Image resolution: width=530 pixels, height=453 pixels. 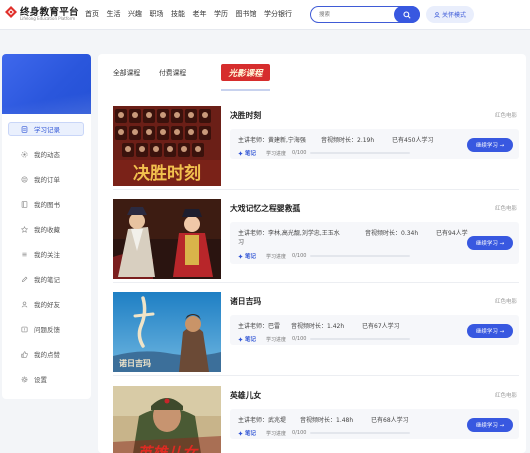 I want to click on sidebar-item-label: 我的收藏, so click(x=47, y=230).